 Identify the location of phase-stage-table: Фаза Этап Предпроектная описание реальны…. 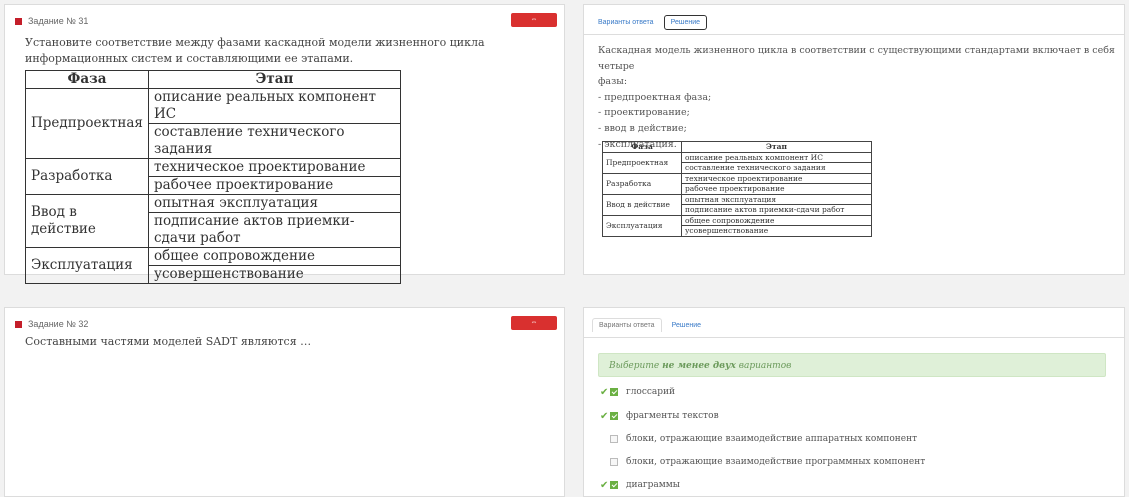
(213, 177).